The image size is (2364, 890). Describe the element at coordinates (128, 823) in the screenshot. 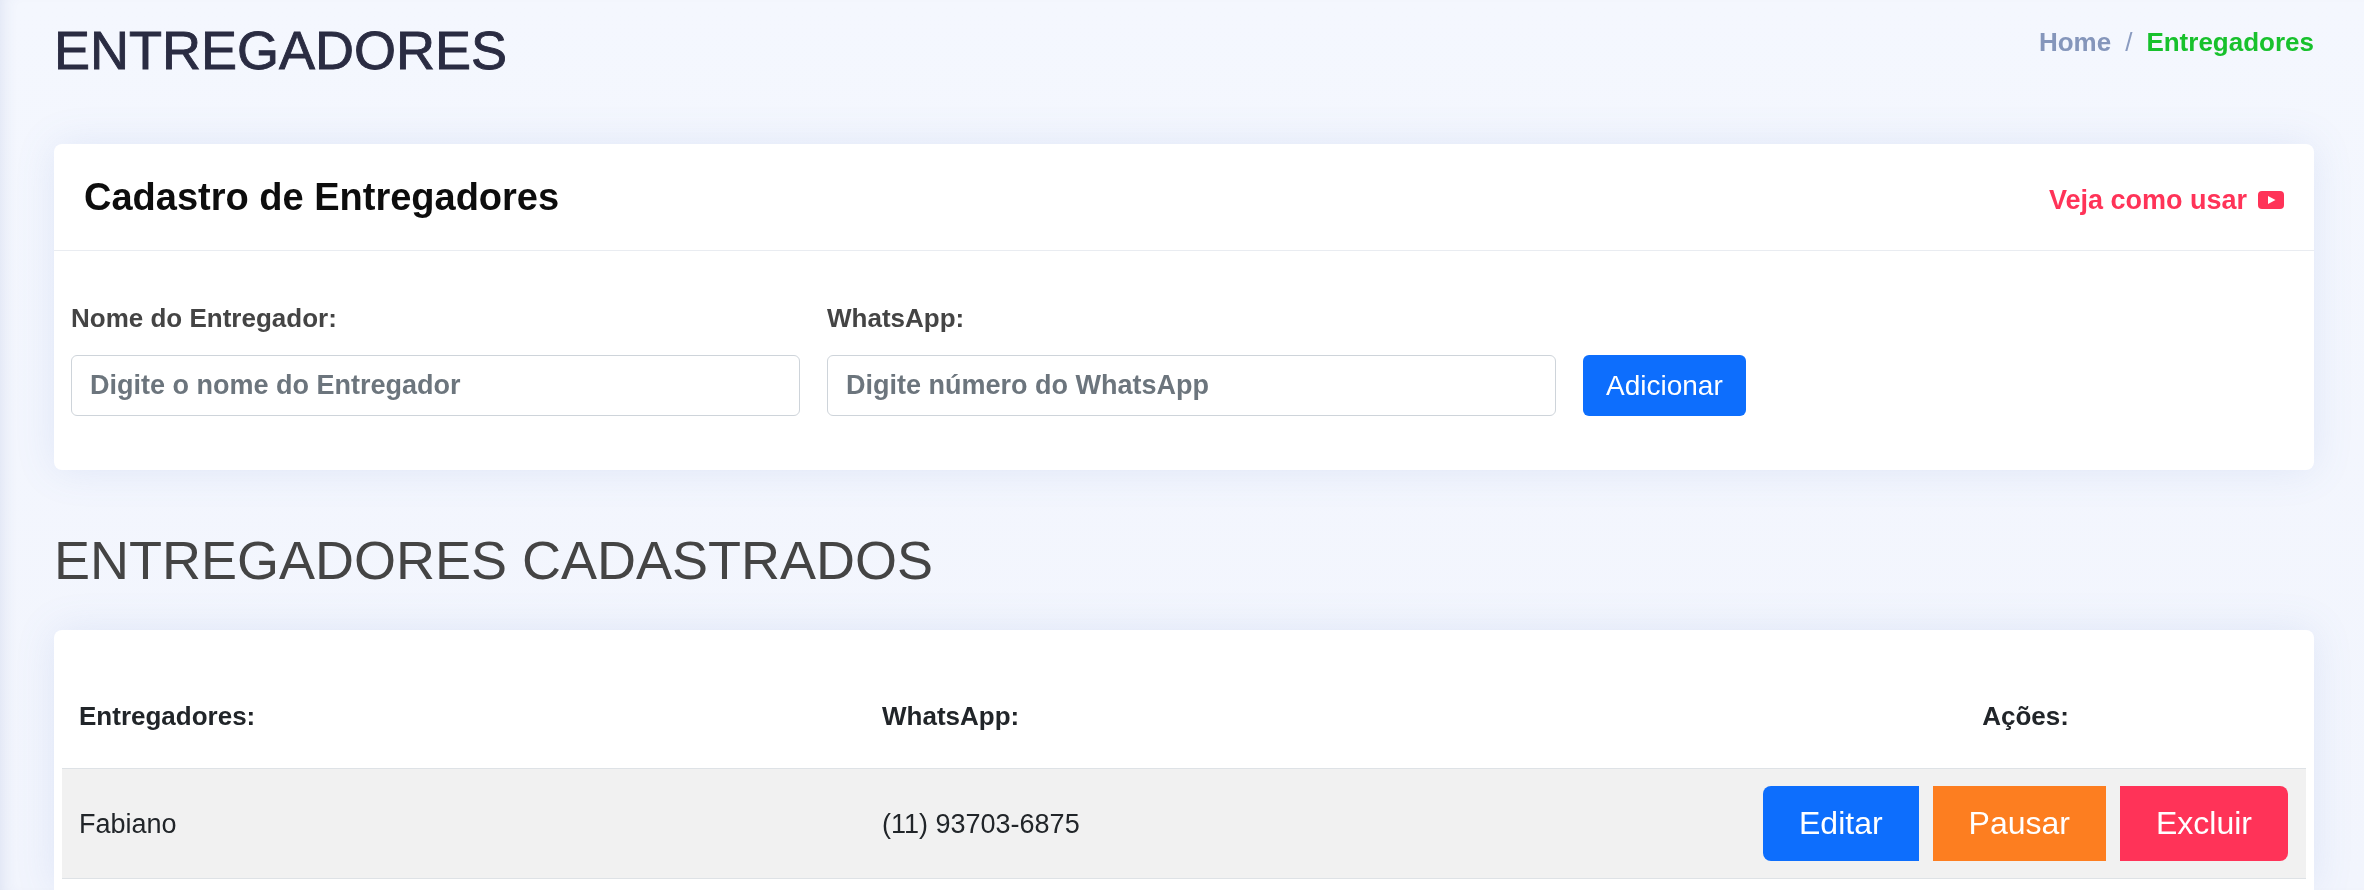

I see `table-cell: Fabiano` at that location.